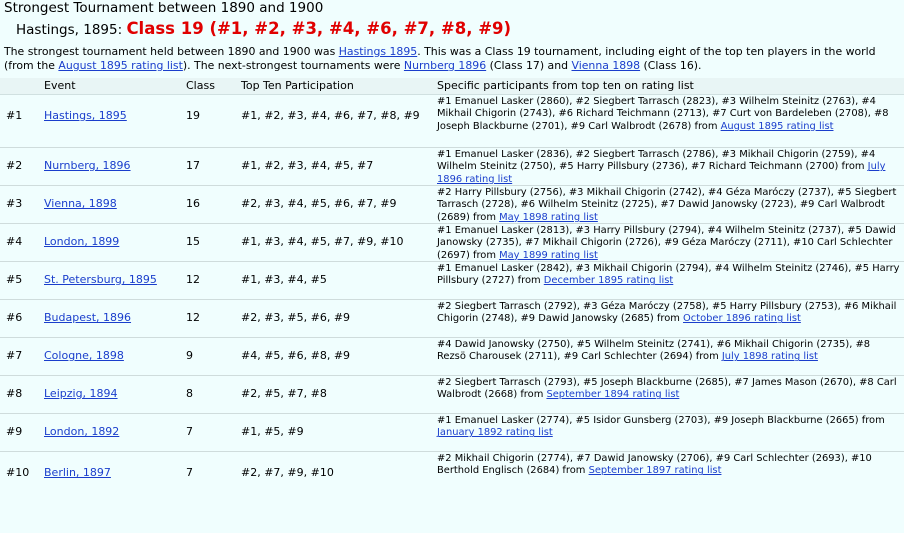  I want to click on rank-cell: #8, so click(14, 393).